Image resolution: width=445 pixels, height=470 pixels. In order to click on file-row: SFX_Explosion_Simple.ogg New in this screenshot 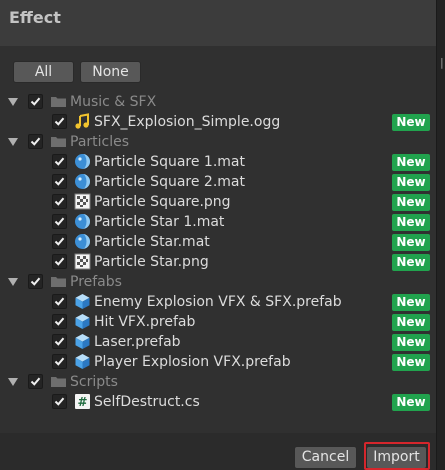, I will do `click(218, 122)`.